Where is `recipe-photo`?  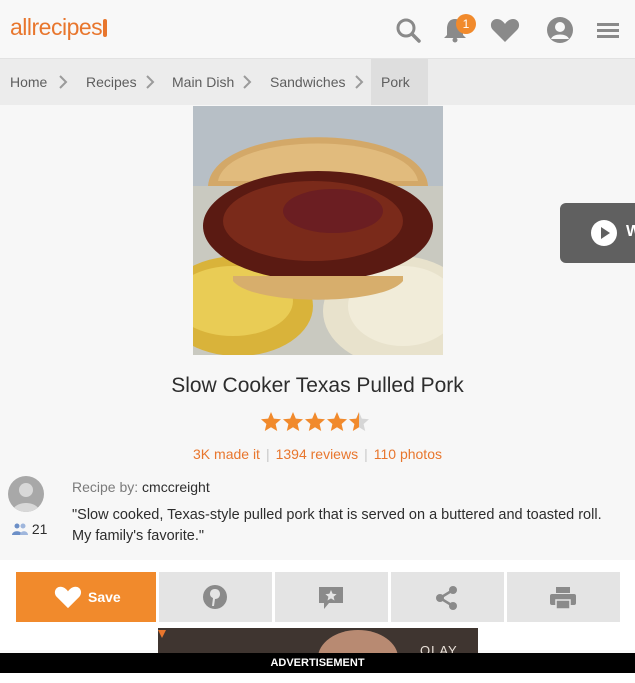 recipe-photo is located at coordinates (318, 230).